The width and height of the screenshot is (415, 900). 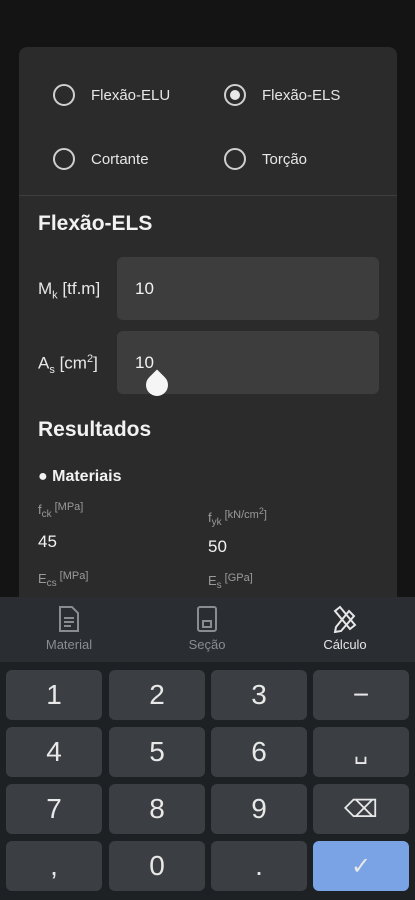 What do you see at coordinates (219, 585) in the screenshot?
I see `es-subscript: s` at bounding box center [219, 585].